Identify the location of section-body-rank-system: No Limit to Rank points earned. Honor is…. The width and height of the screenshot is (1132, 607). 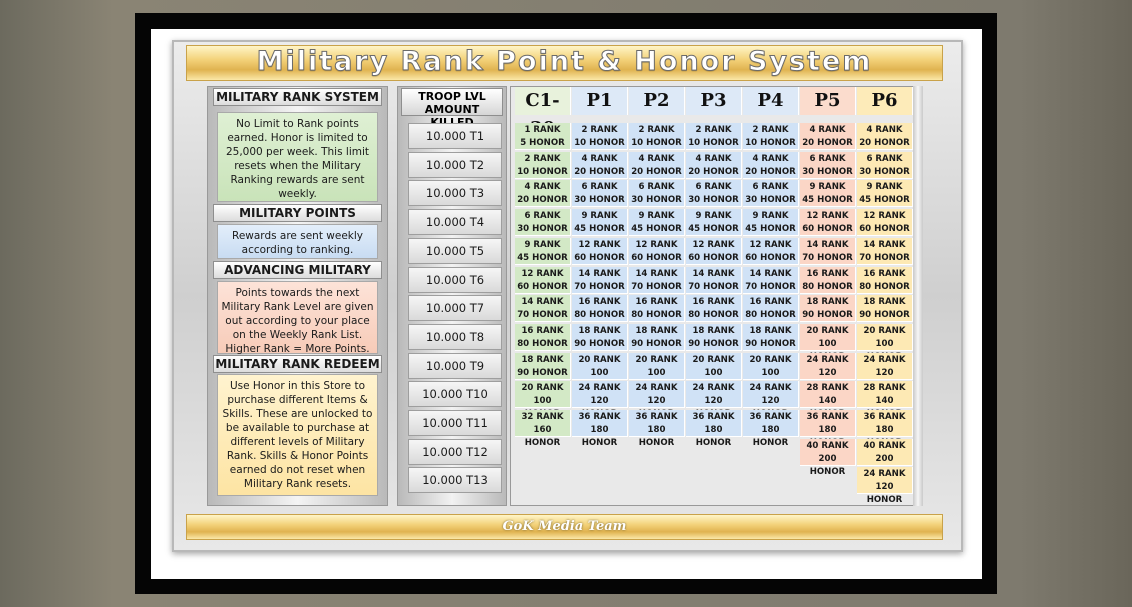
(297, 157).